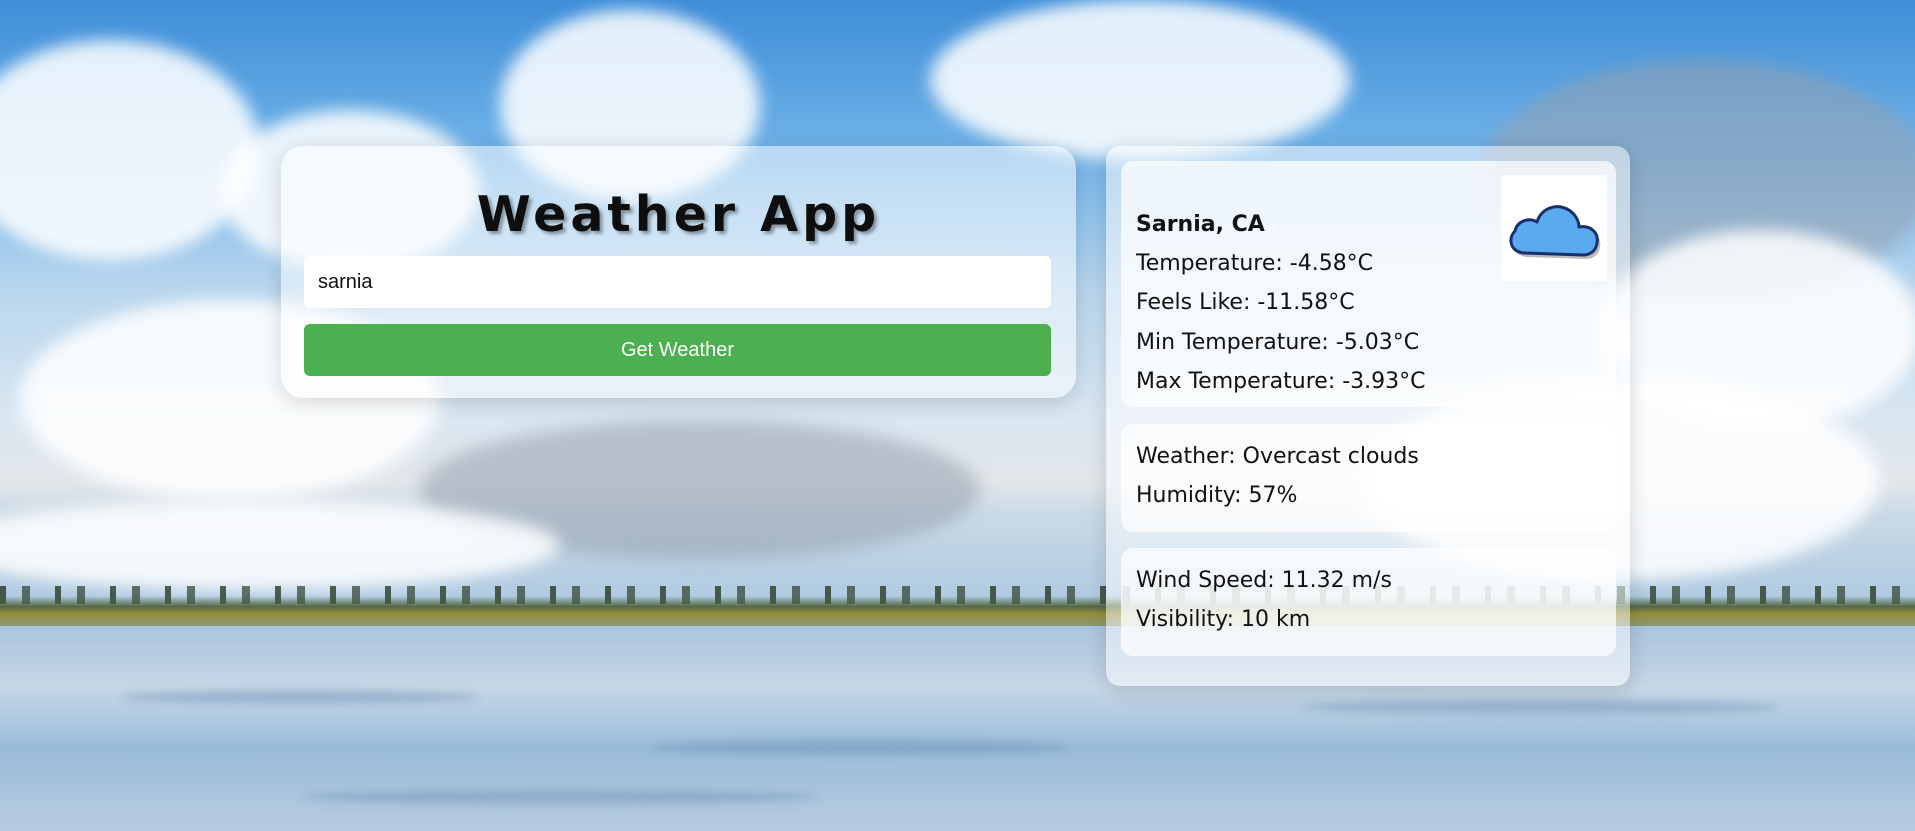 This screenshot has height=831, width=1915. Describe the element at coordinates (678, 214) in the screenshot. I see `page-title: Weather App` at that location.